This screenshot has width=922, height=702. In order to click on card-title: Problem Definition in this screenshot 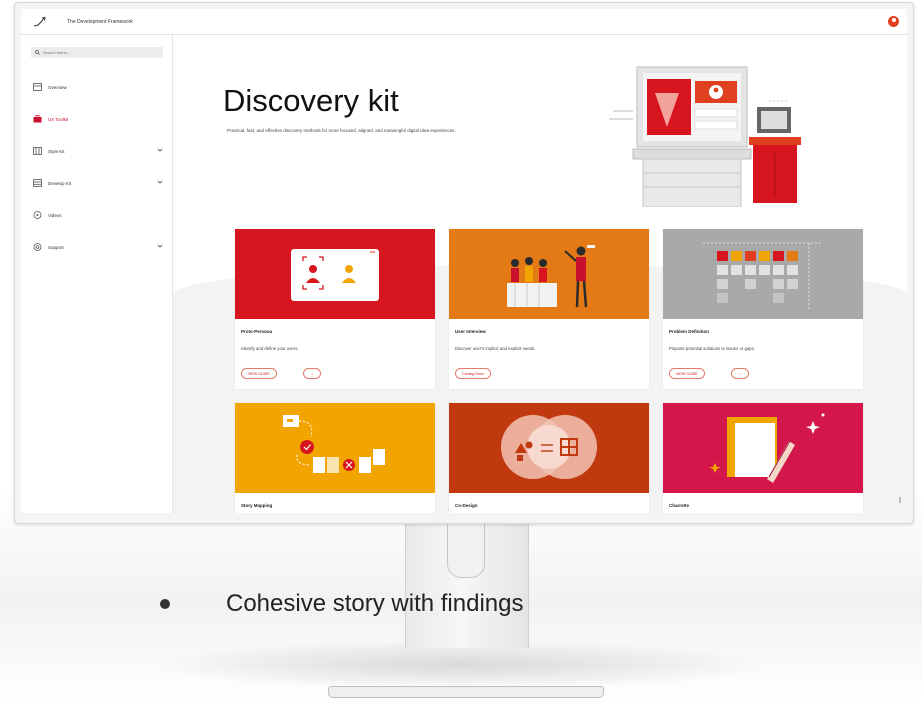, I will do `click(689, 331)`.